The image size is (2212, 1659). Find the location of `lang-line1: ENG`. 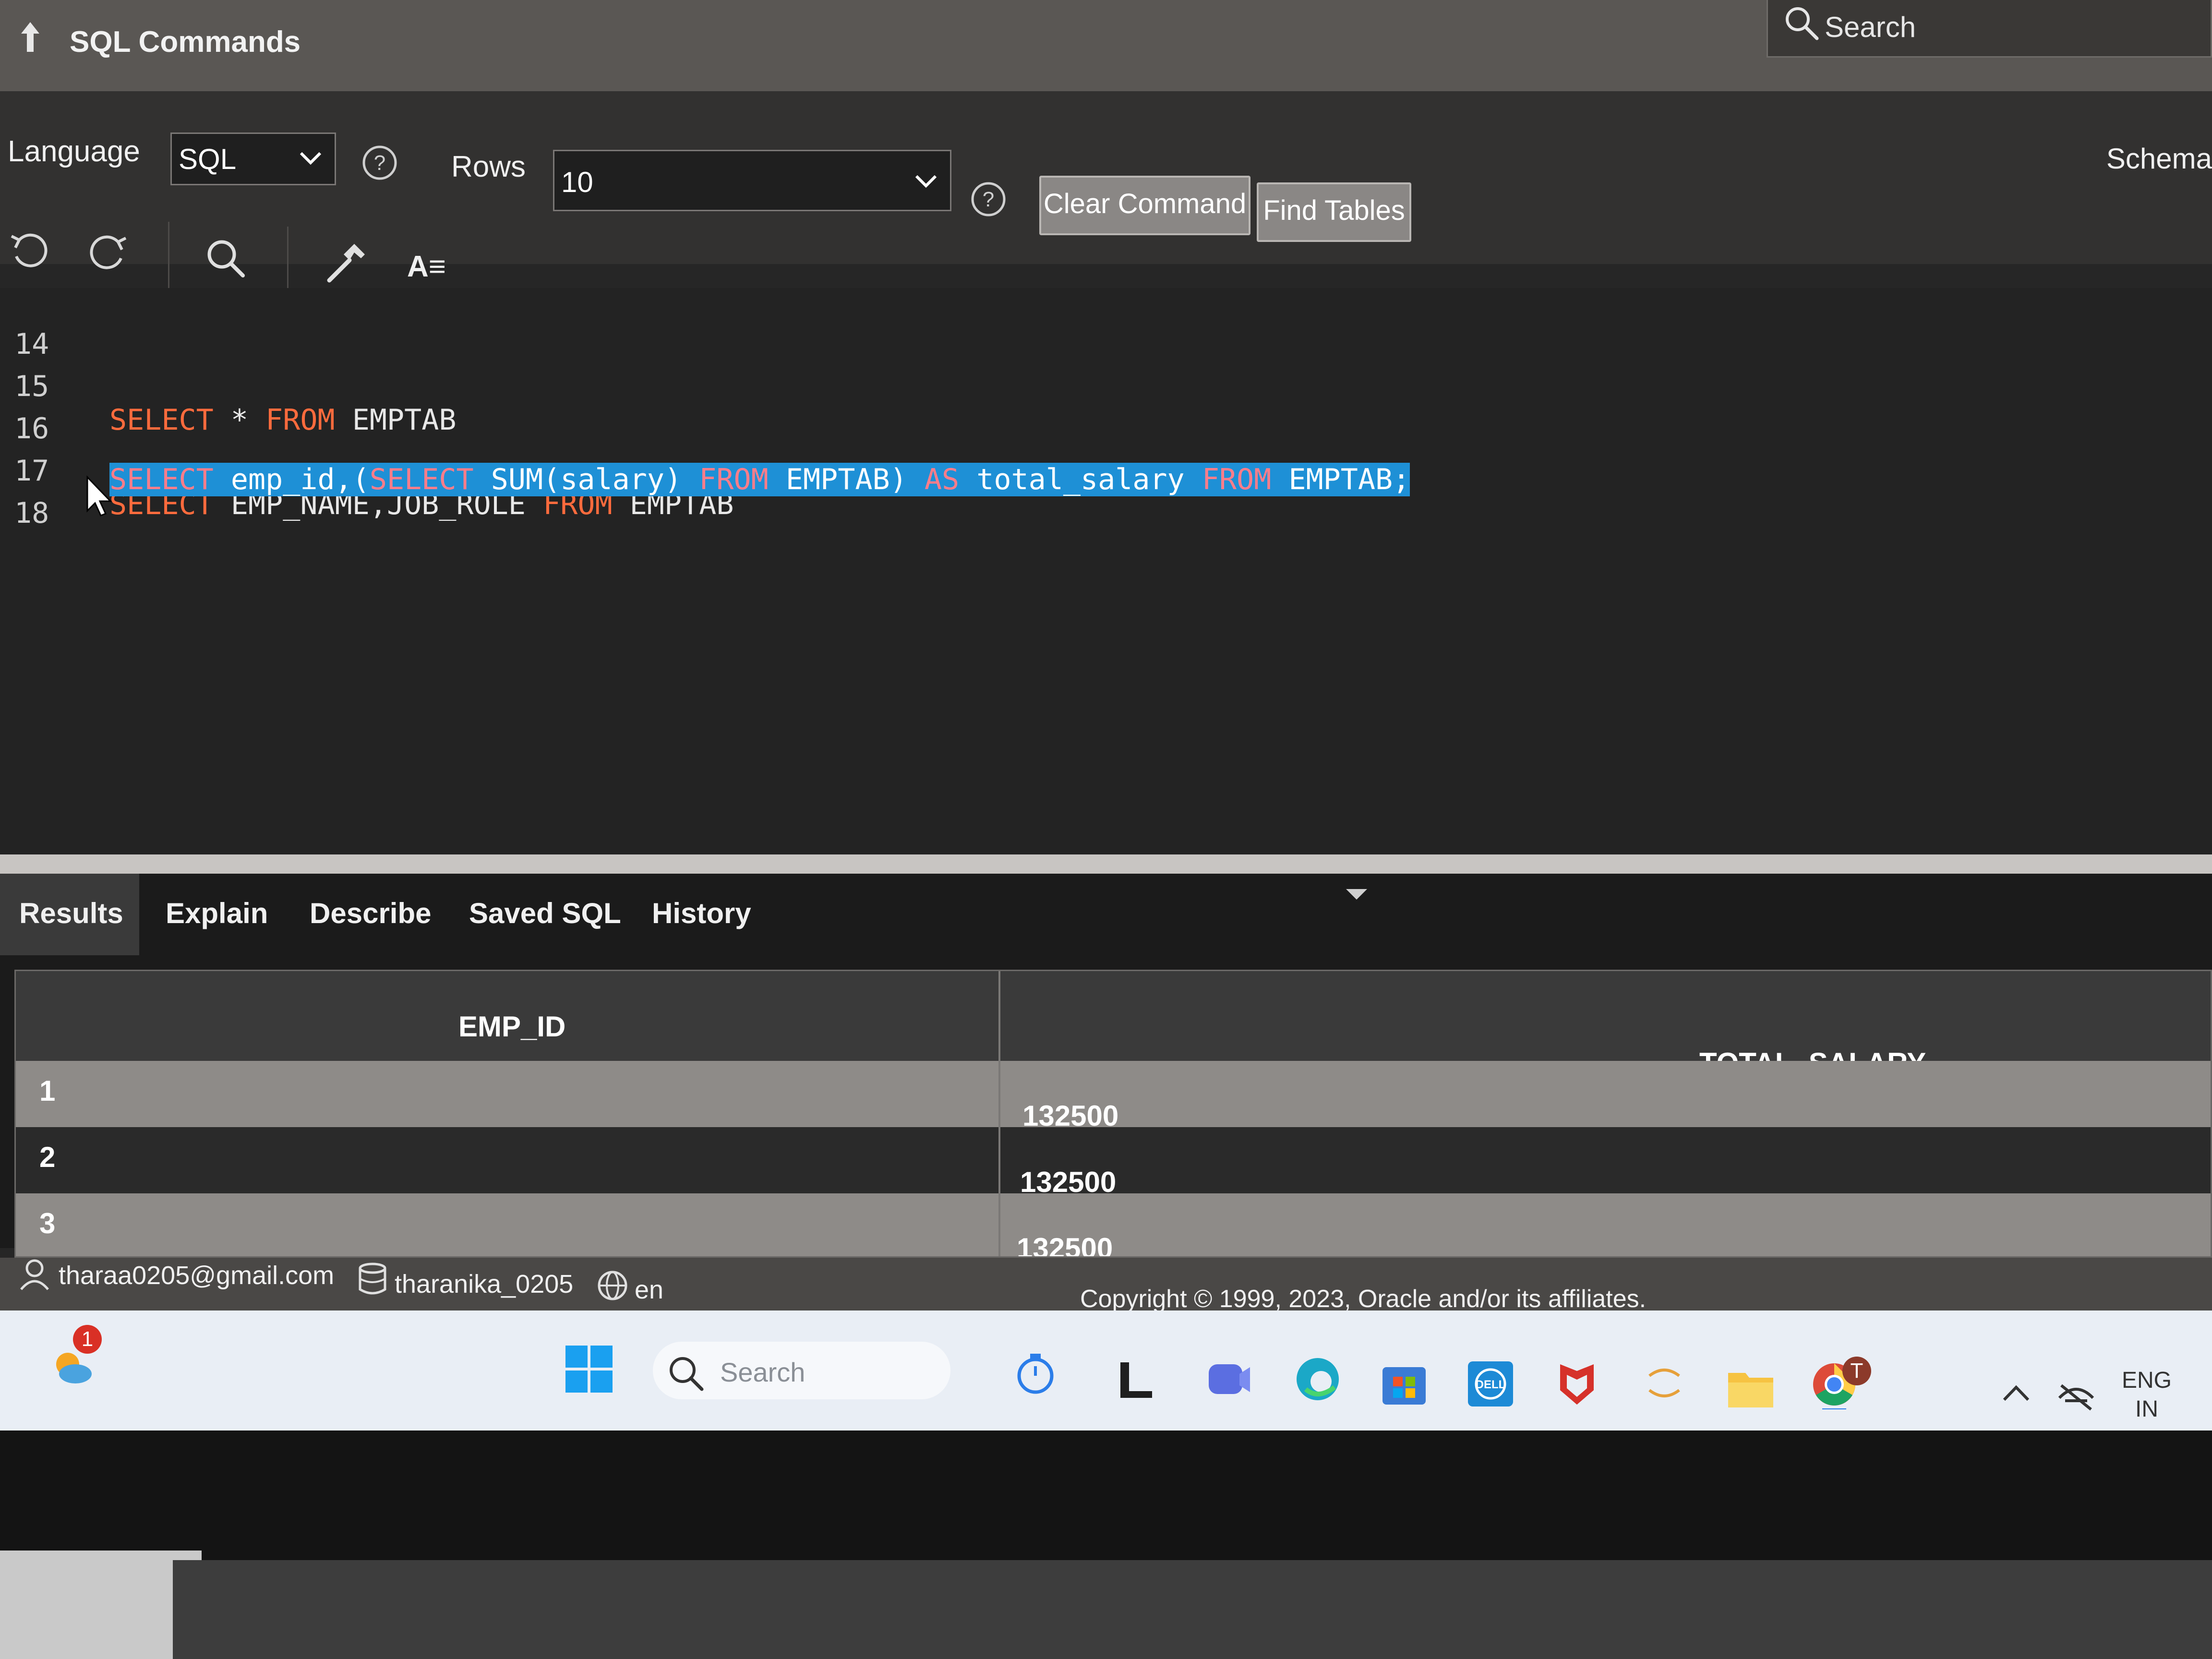

lang-line1: ENG is located at coordinates (2147, 1380).